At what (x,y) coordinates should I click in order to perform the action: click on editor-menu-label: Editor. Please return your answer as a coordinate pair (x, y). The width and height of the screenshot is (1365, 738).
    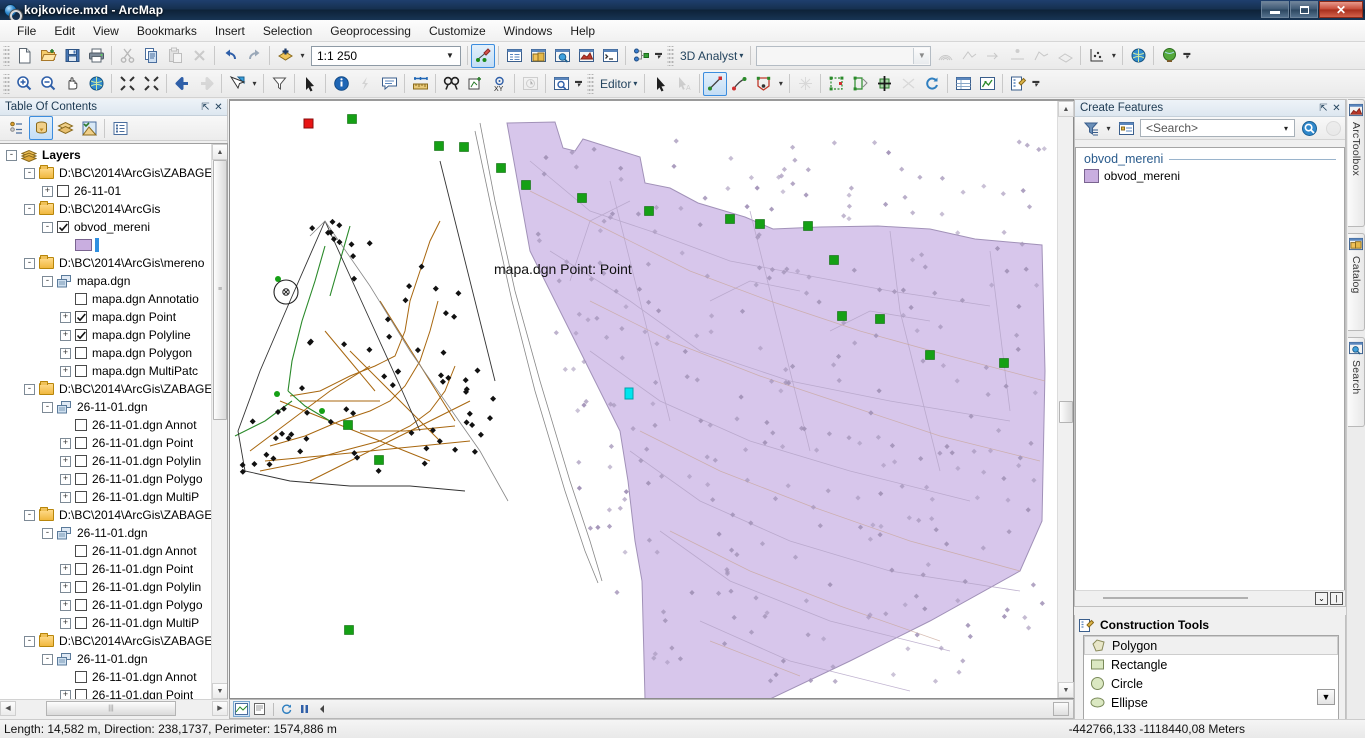
    Looking at the image, I should click on (614, 84).